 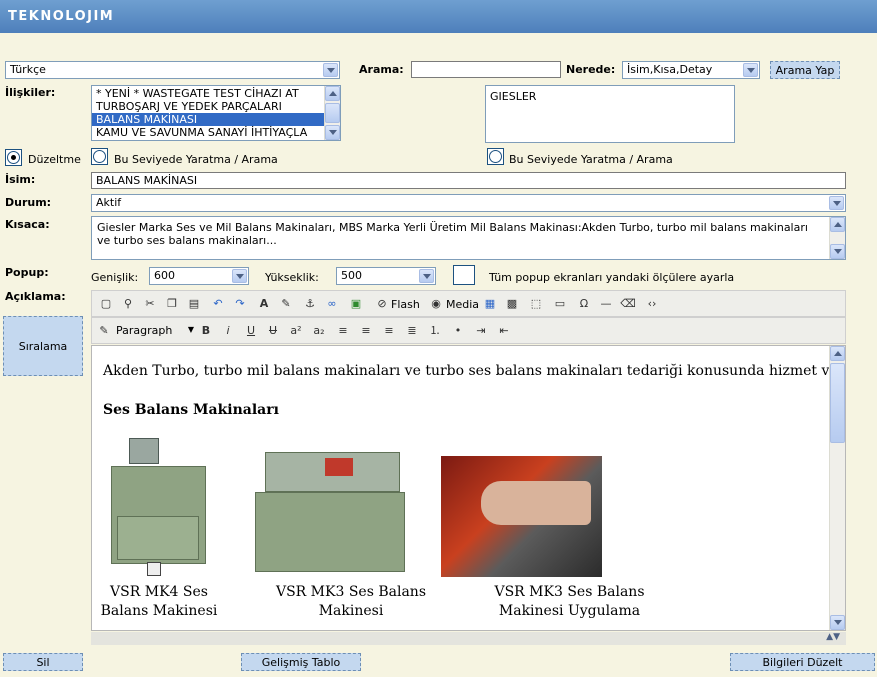 What do you see at coordinates (536, 304) in the screenshot?
I see `visual-aid-icon: ⬚` at bounding box center [536, 304].